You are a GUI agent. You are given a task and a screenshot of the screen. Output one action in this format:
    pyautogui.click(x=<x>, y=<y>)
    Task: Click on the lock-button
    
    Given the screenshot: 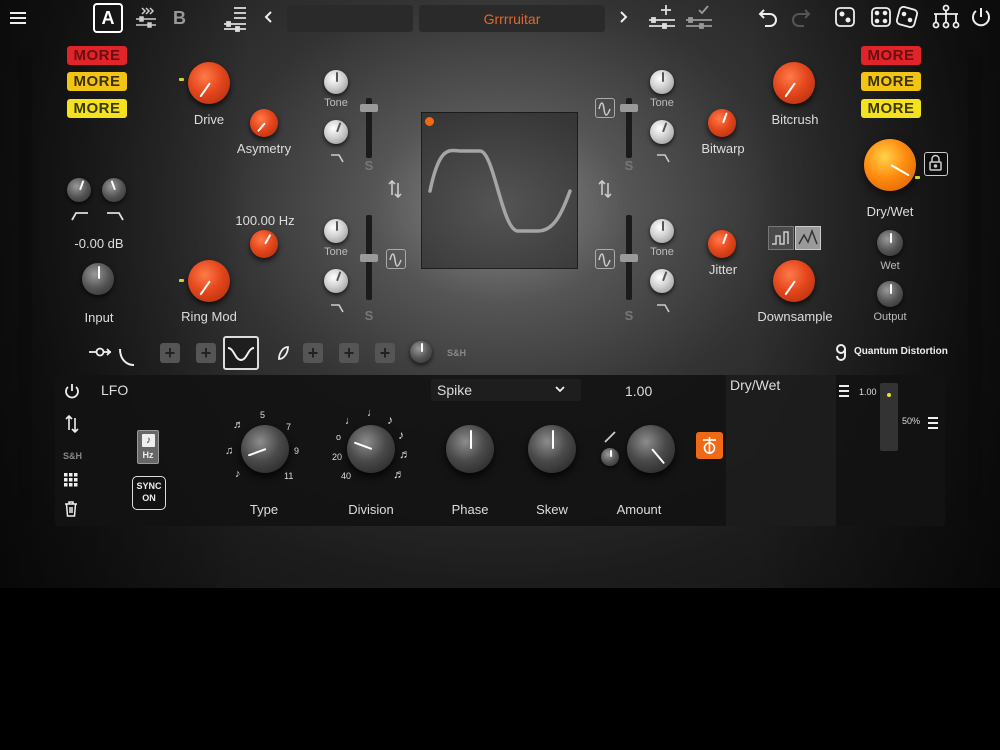 What is the action you would take?
    pyautogui.click(x=936, y=164)
    